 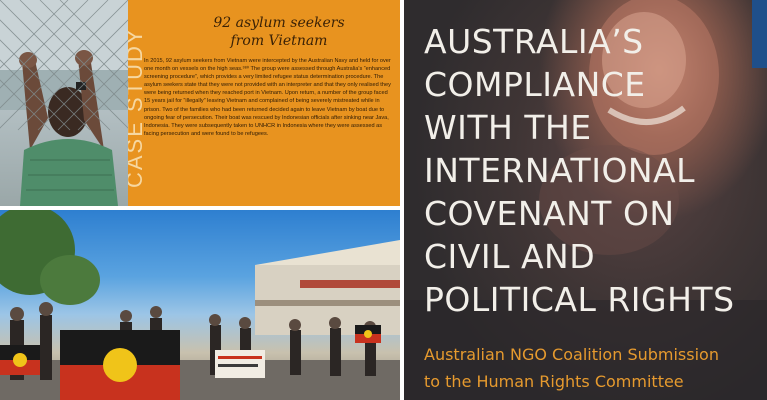 I want to click on case-study-title: 92 asylum seekers from Vietnam, so click(x=279, y=32).